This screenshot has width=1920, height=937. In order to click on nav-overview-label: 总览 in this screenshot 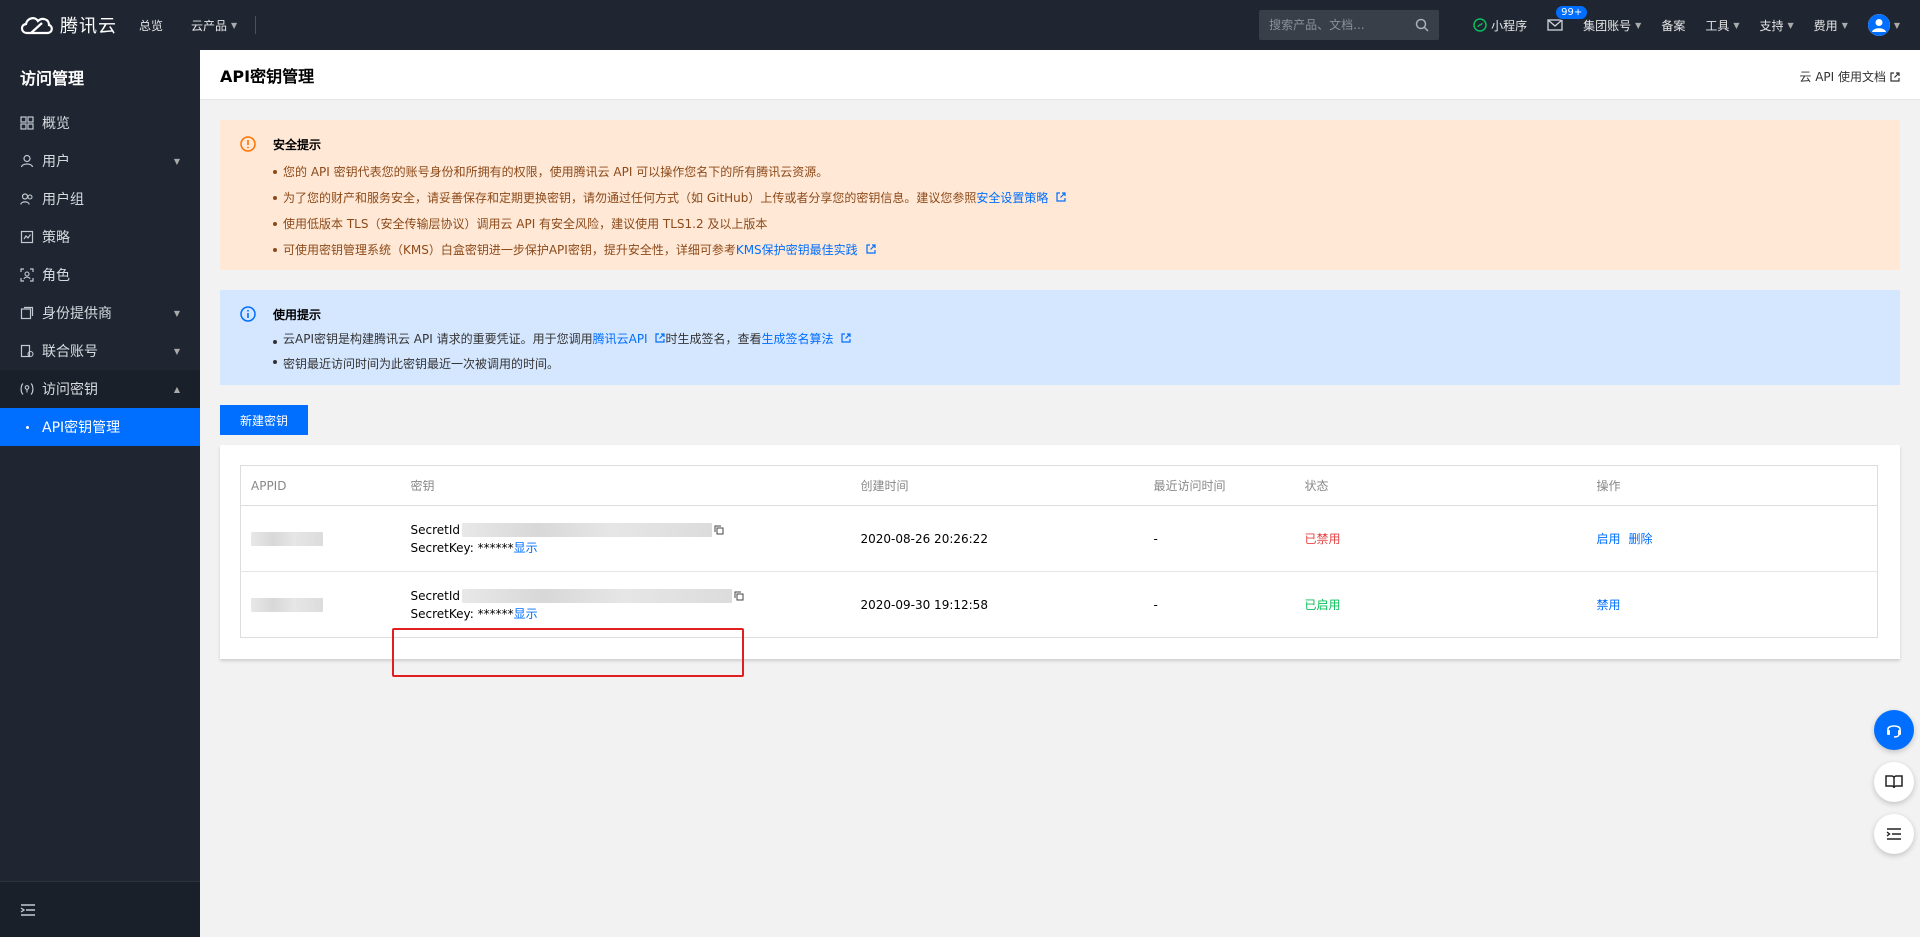, I will do `click(151, 25)`.